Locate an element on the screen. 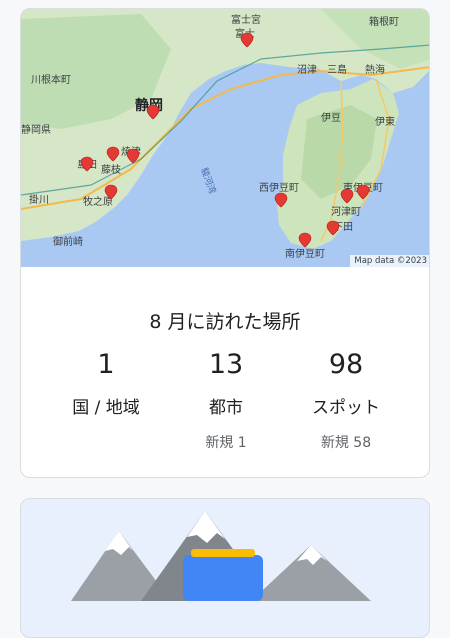  map-label-kakegawa: 掛川 is located at coordinates (39, 199).